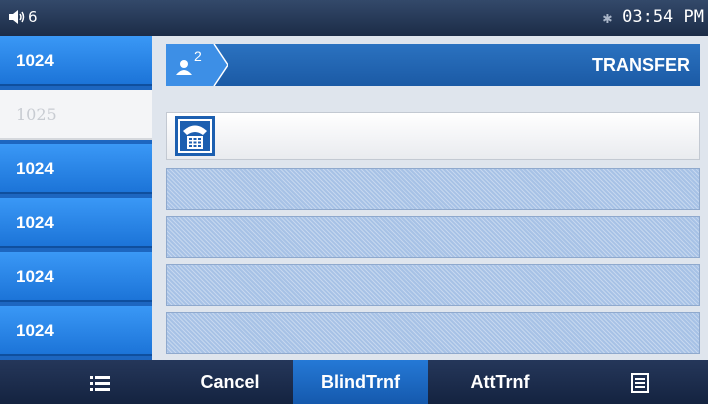 Image resolution: width=708 pixels, height=404 pixels. What do you see at coordinates (76, 223) in the screenshot?
I see `line-key-4: 1024` at bounding box center [76, 223].